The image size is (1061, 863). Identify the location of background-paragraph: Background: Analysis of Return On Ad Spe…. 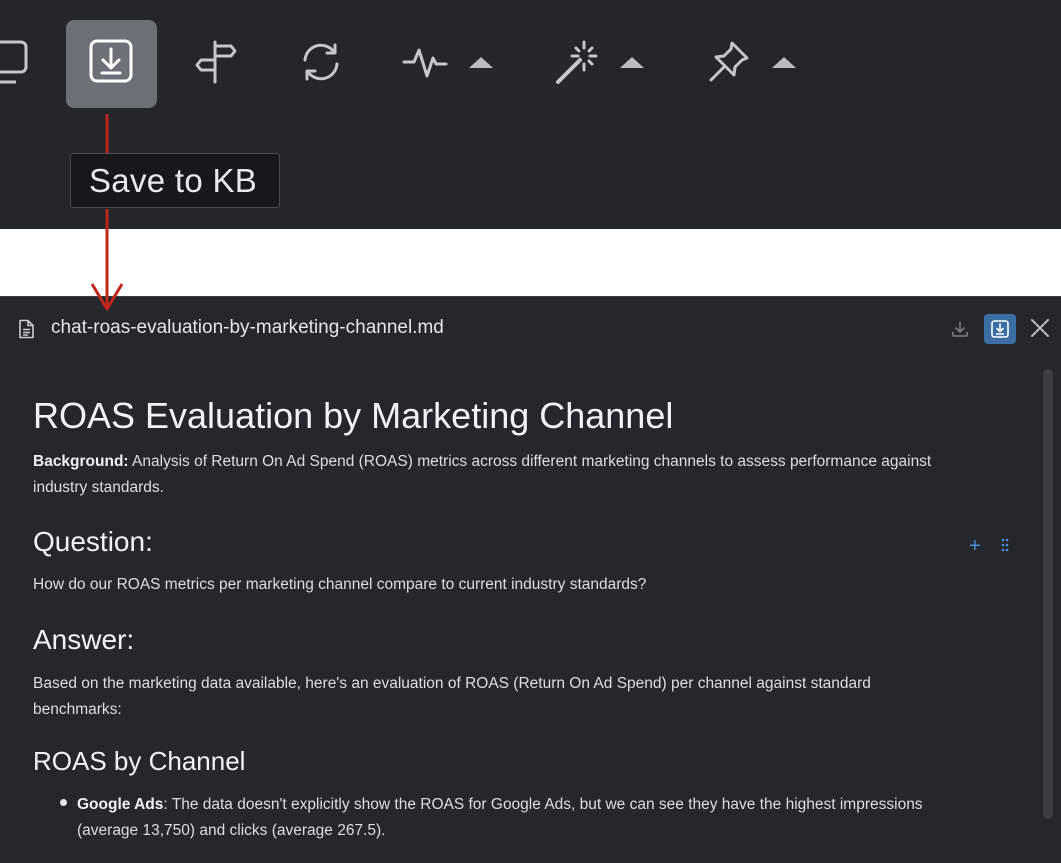
(483, 475).